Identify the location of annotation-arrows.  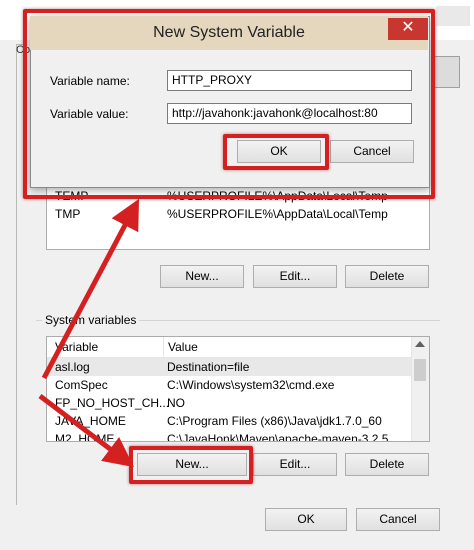
(89, 333).